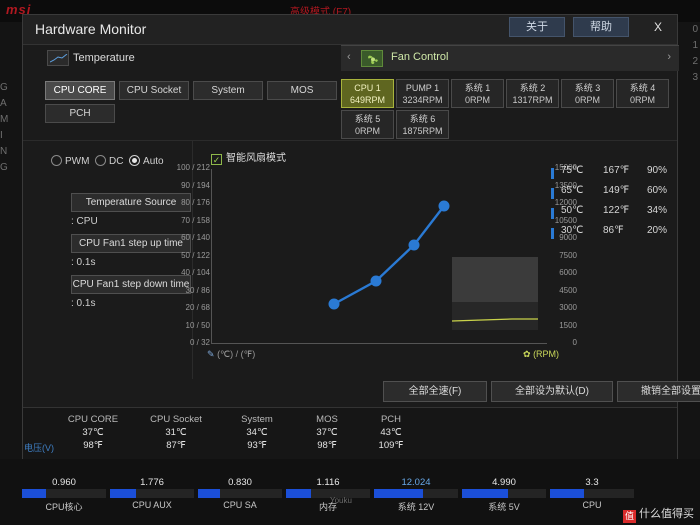 The height and width of the screenshot is (525, 700). I want to click on y-left-1: 90 / 194, so click(195, 185).